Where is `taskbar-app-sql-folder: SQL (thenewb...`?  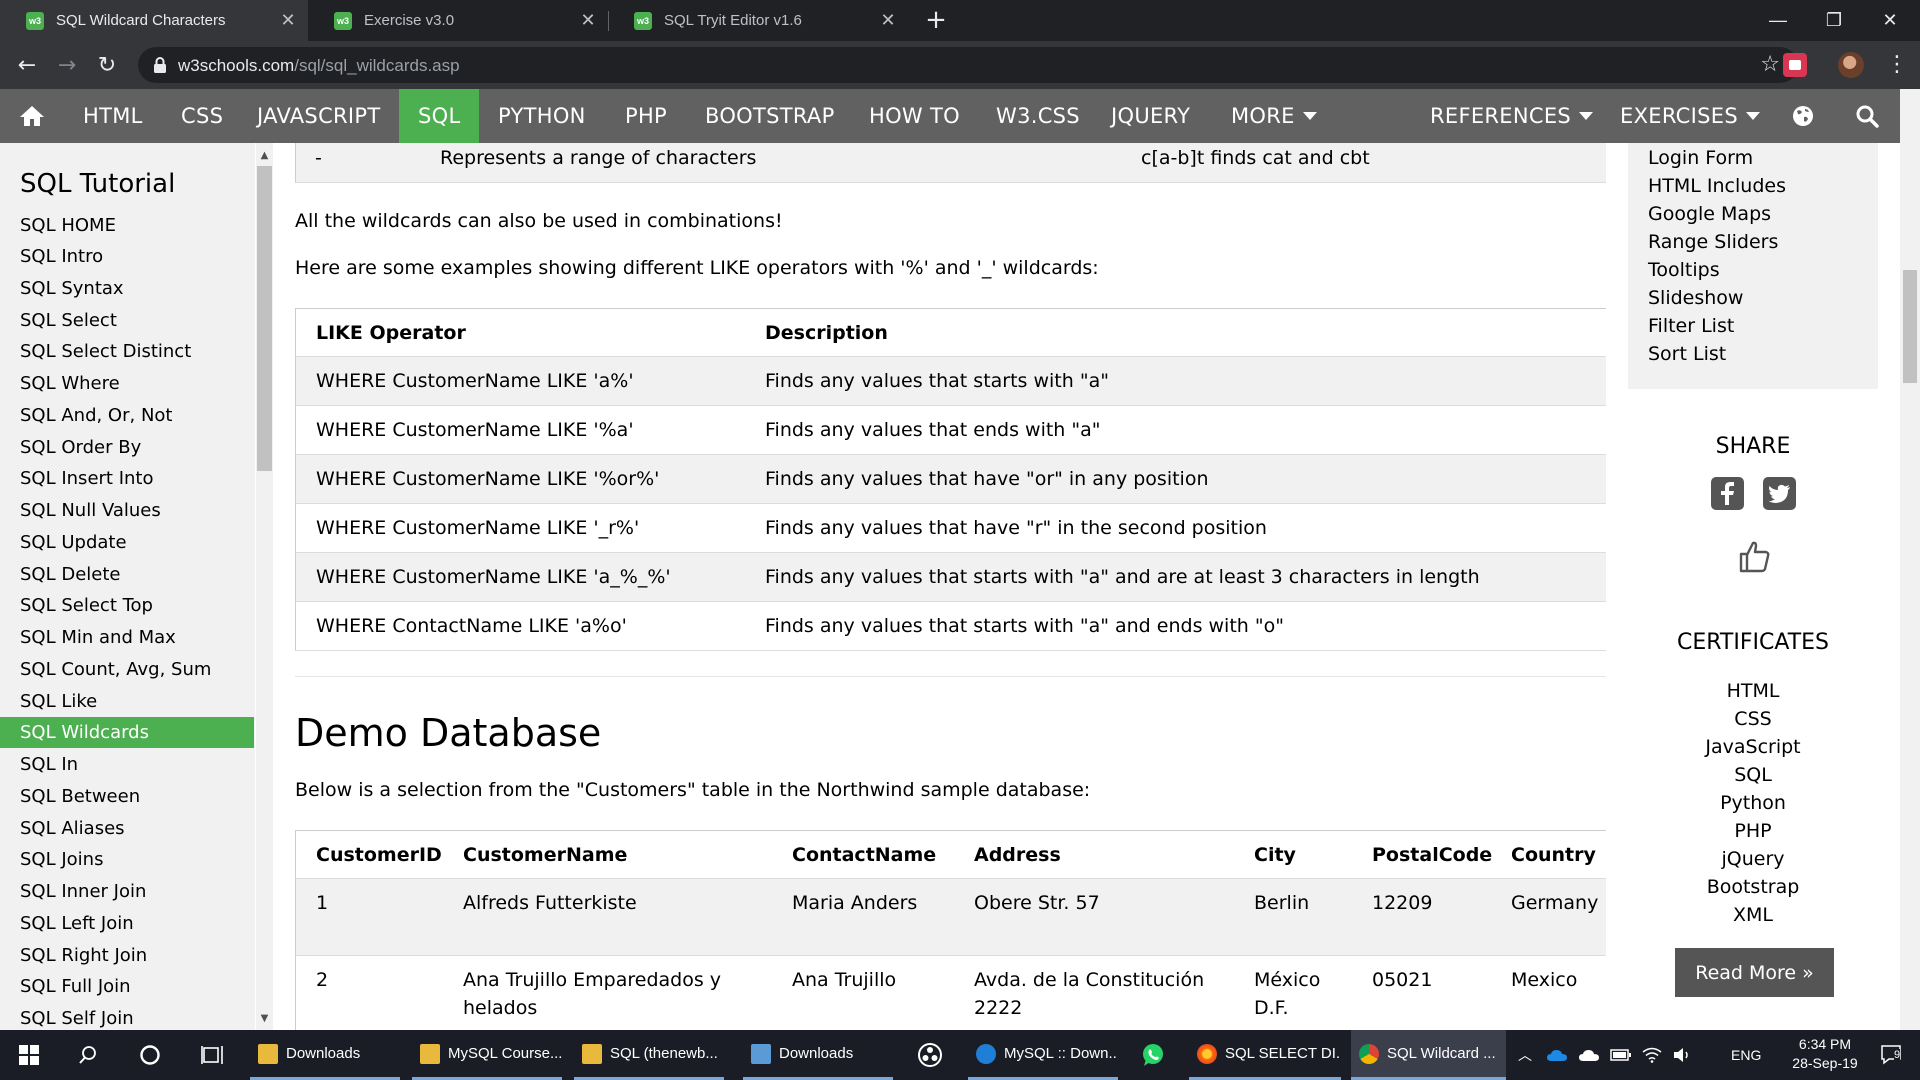
taskbar-app-sql-folder: SQL (thenewb... is located at coordinates (649, 1055).